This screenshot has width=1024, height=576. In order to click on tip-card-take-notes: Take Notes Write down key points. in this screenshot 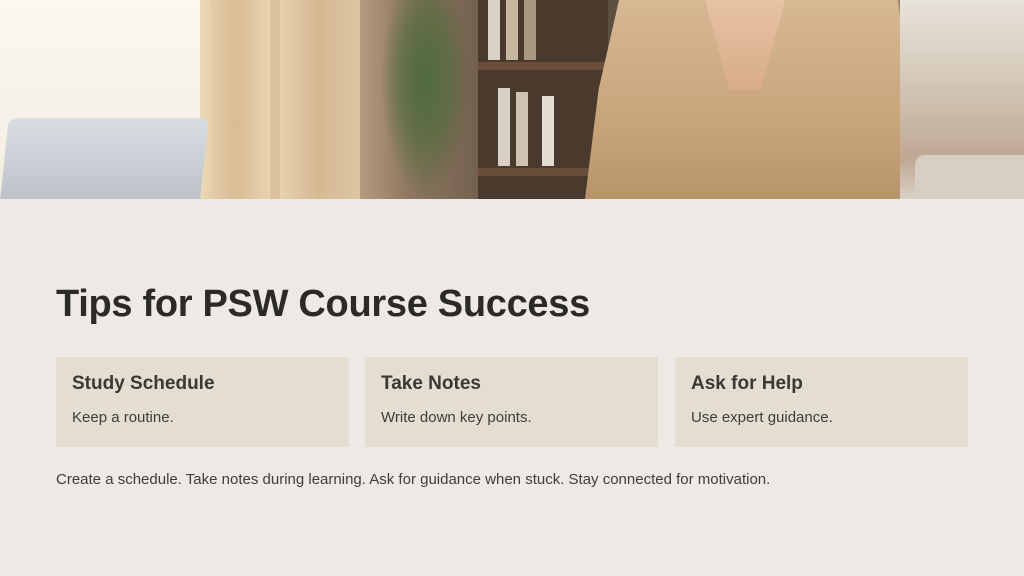, I will do `click(511, 402)`.